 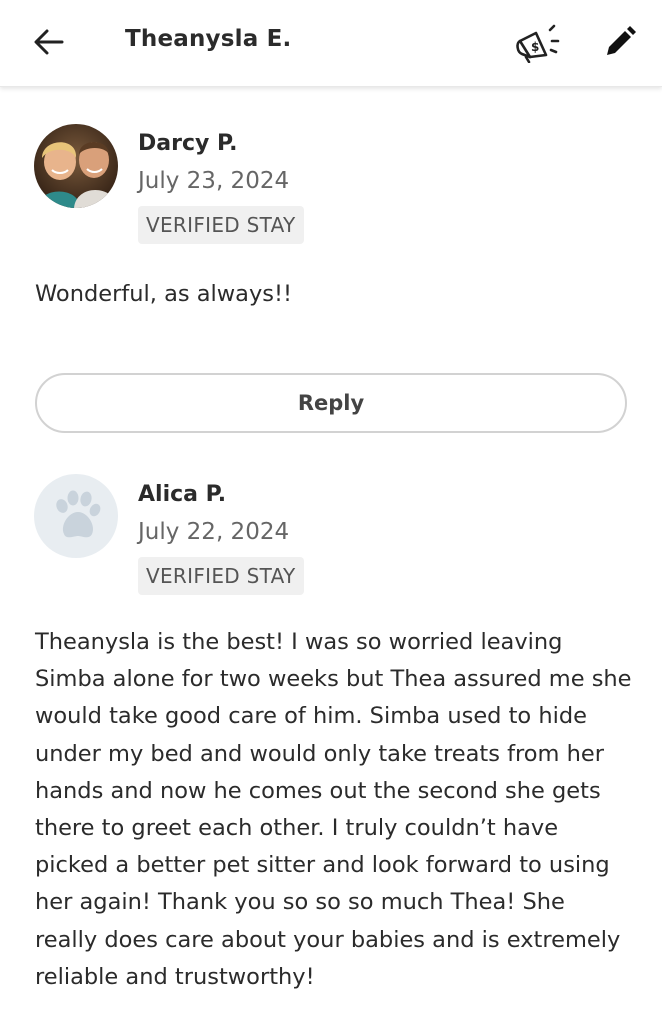 I want to click on pencil-icon, so click(x=621, y=40).